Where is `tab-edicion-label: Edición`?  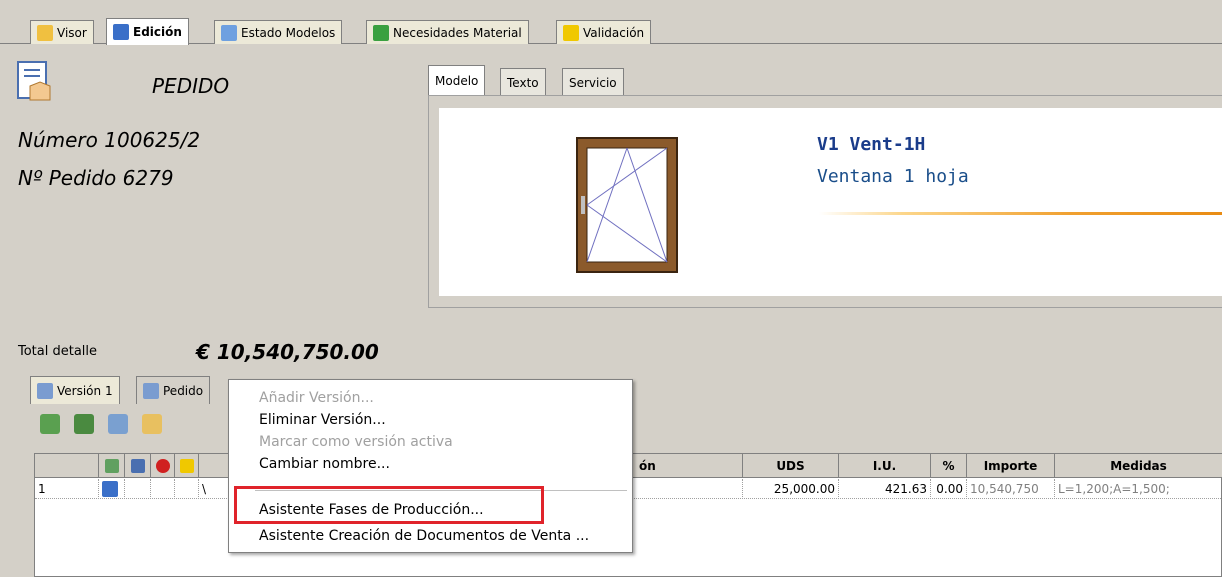
tab-edicion-label: Edición is located at coordinates (157, 32).